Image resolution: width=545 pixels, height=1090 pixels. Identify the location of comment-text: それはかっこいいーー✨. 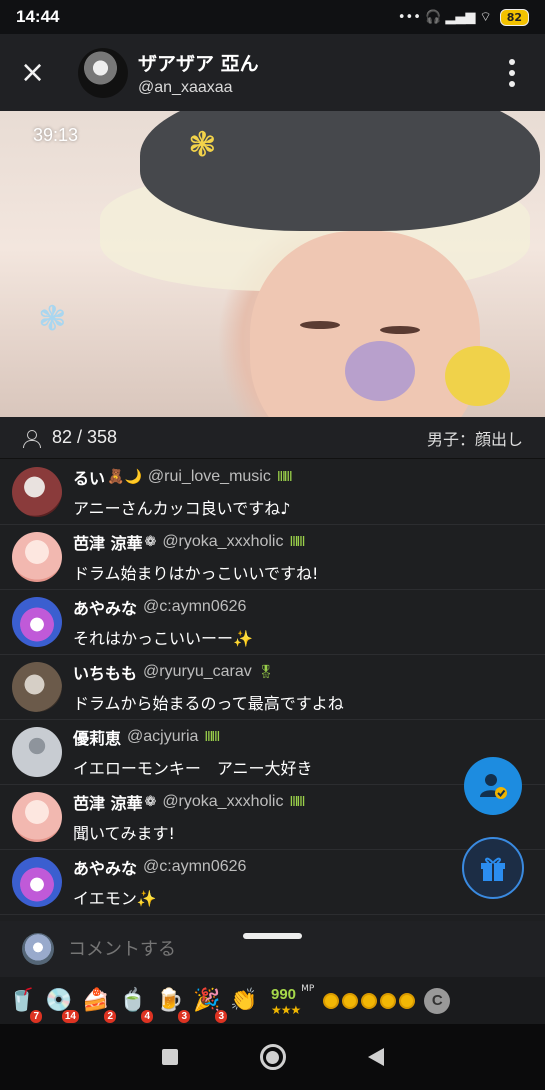
(163, 638).